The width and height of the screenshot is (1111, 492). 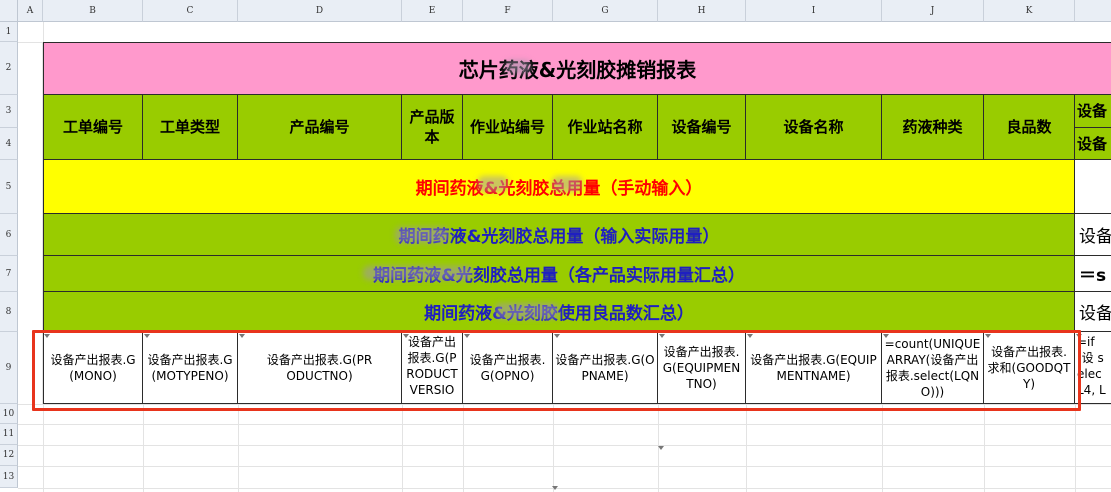 I want to click on report-title-cell: 芯片药液&光刻胶摊销报表, so click(x=577, y=68).